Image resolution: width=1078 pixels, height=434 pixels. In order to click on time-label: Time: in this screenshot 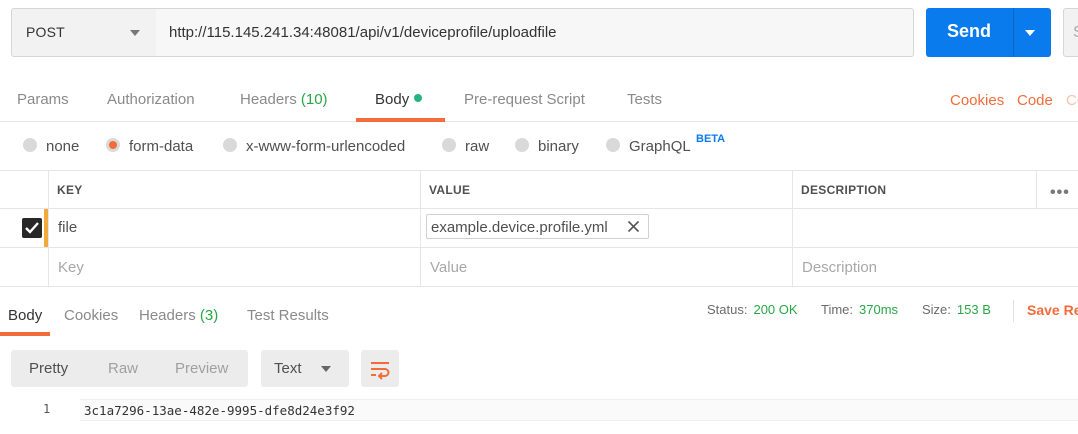, I will do `click(837, 309)`.